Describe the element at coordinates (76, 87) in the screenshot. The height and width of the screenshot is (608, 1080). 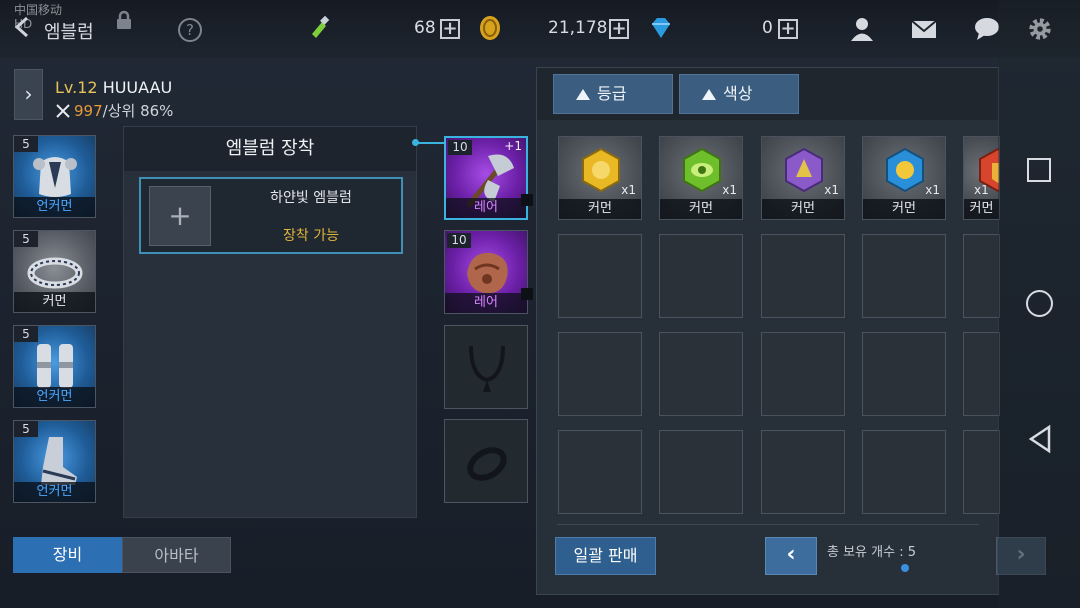
I see `character-level: Lv.12` at that location.